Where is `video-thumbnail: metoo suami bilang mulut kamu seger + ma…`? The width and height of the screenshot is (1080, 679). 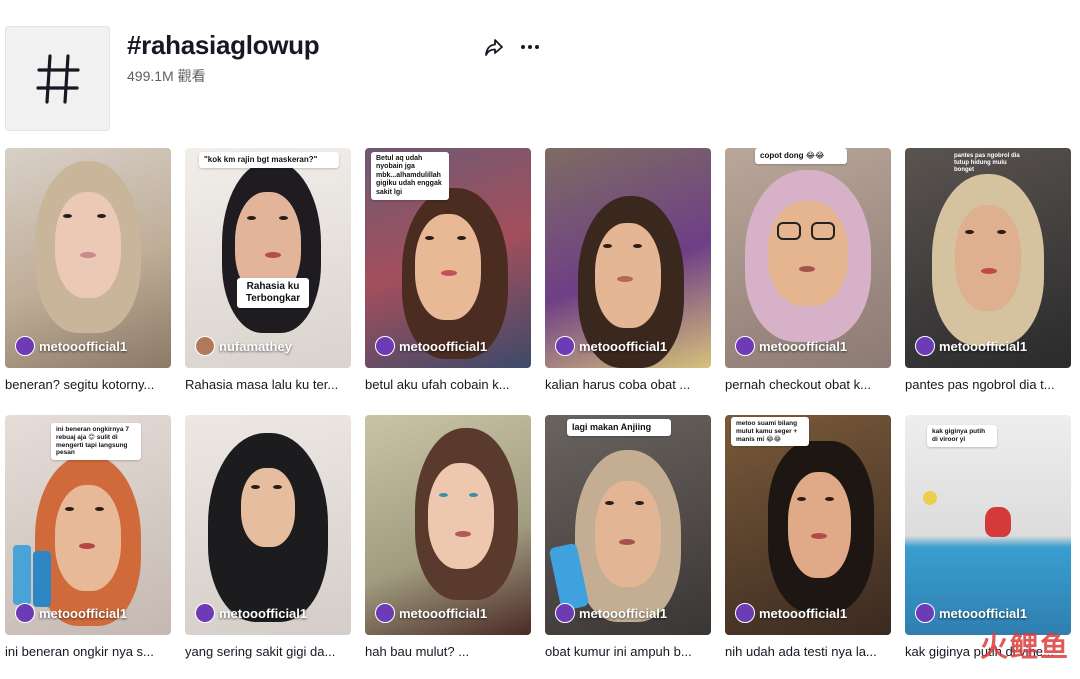
video-thumbnail: metoo suami bilang mulut kamu seger + ma… is located at coordinates (808, 525).